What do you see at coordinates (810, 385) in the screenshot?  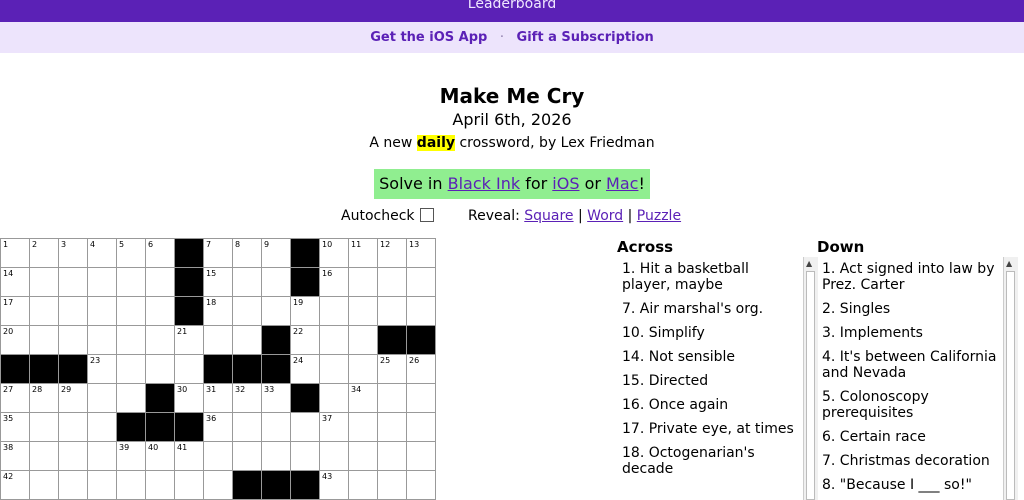 I see `across-scrollbar-thumb` at bounding box center [810, 385].